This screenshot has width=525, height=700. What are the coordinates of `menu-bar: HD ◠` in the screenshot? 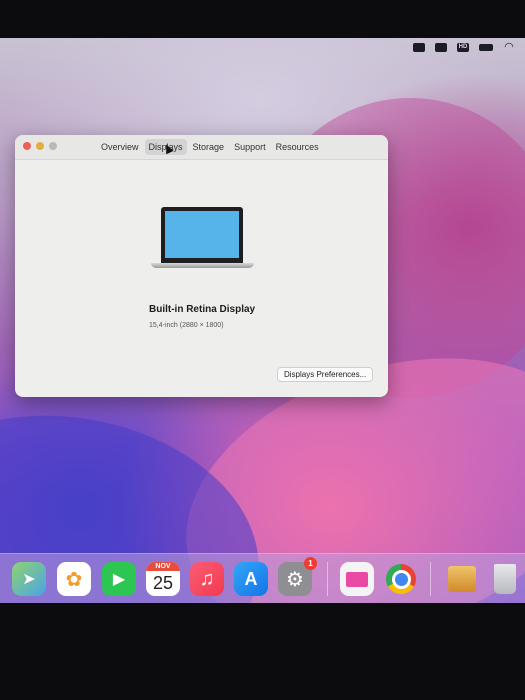 It's located at (262, 47).